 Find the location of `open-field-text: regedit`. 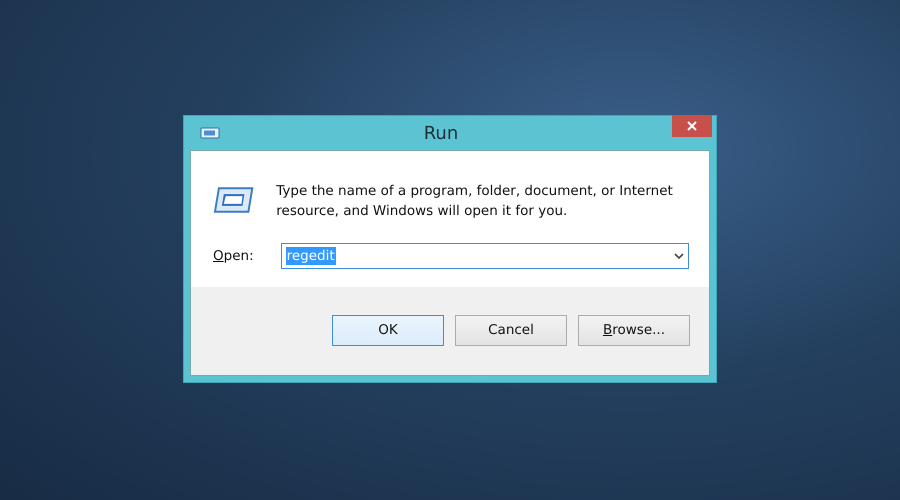

open-field-text: regedit is located at coordinates (311, 256).